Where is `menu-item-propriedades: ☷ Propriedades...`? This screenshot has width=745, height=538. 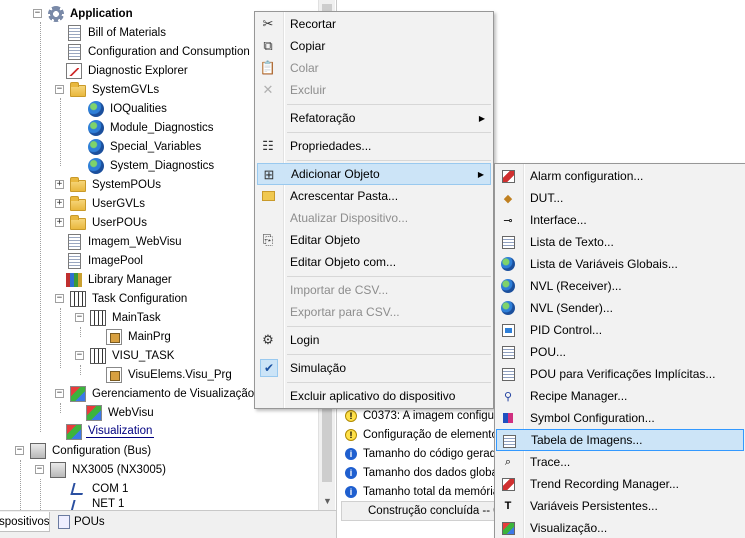 menu-item-propriedades: ☷ Propriedades... is located at coordinates (374, 146).